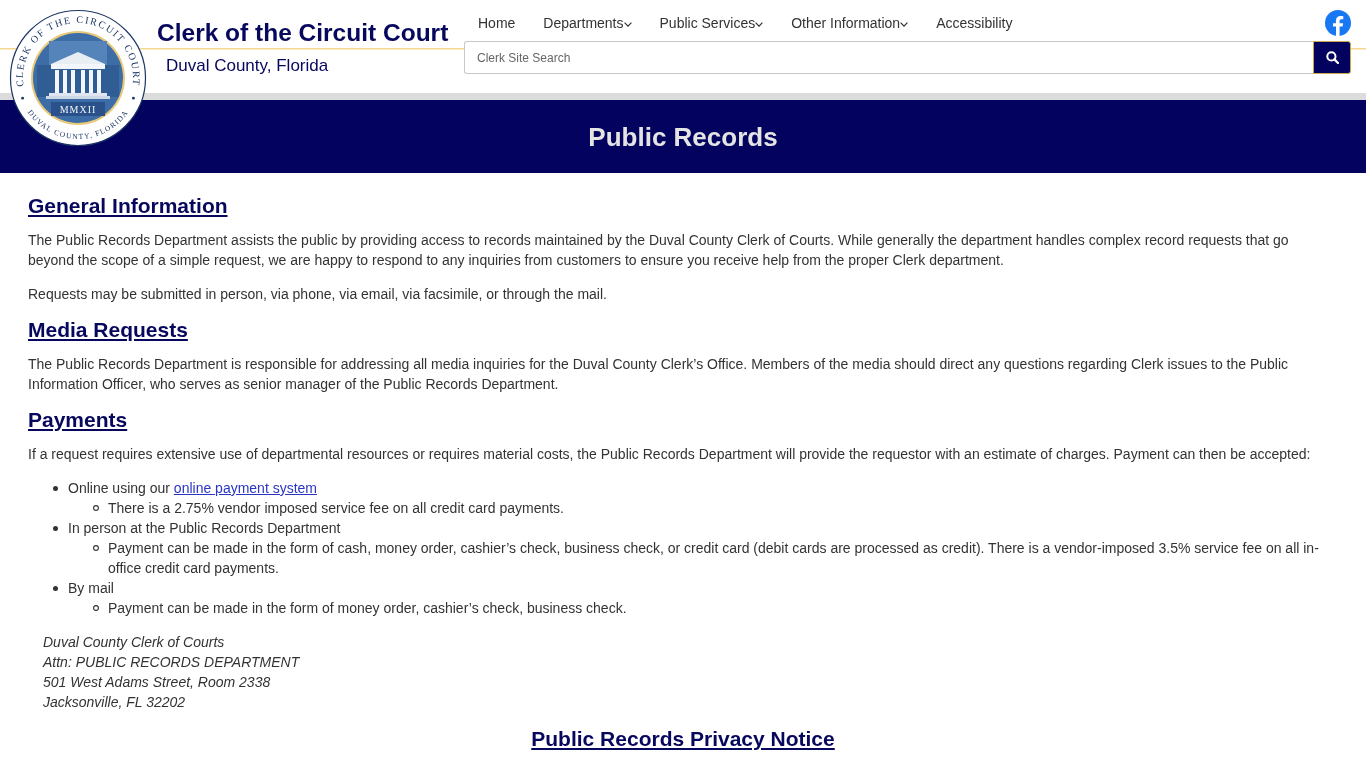 The width and height of the screenshot is (1366, 768). I want to click on address-line: 501 West Adams Street, Room 2338, so click(157, 682).